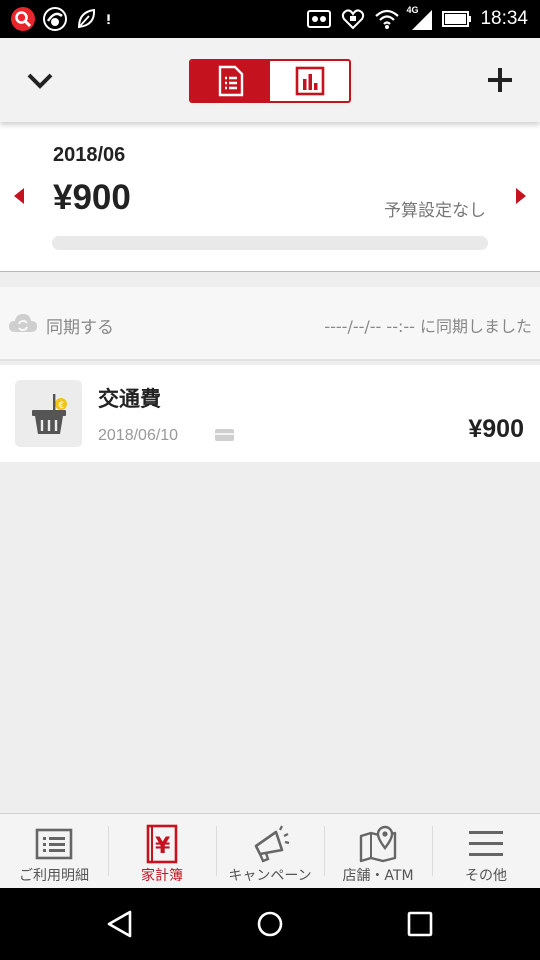 This screenshot has height=960, width=540. Describe the element at coordinates (486, 843) in the screenshot. I see `menu-icon` at that location.